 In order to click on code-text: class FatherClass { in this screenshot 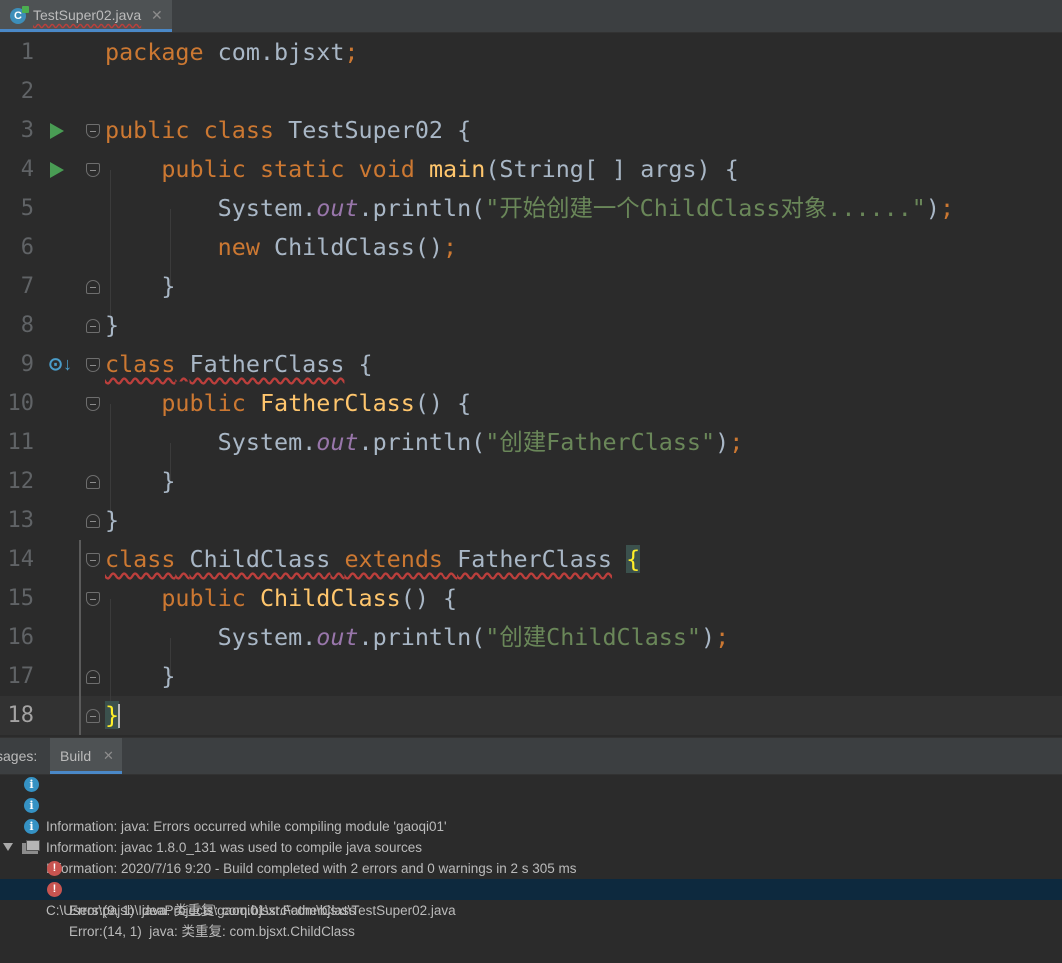, I will do `click(239, 364)`.